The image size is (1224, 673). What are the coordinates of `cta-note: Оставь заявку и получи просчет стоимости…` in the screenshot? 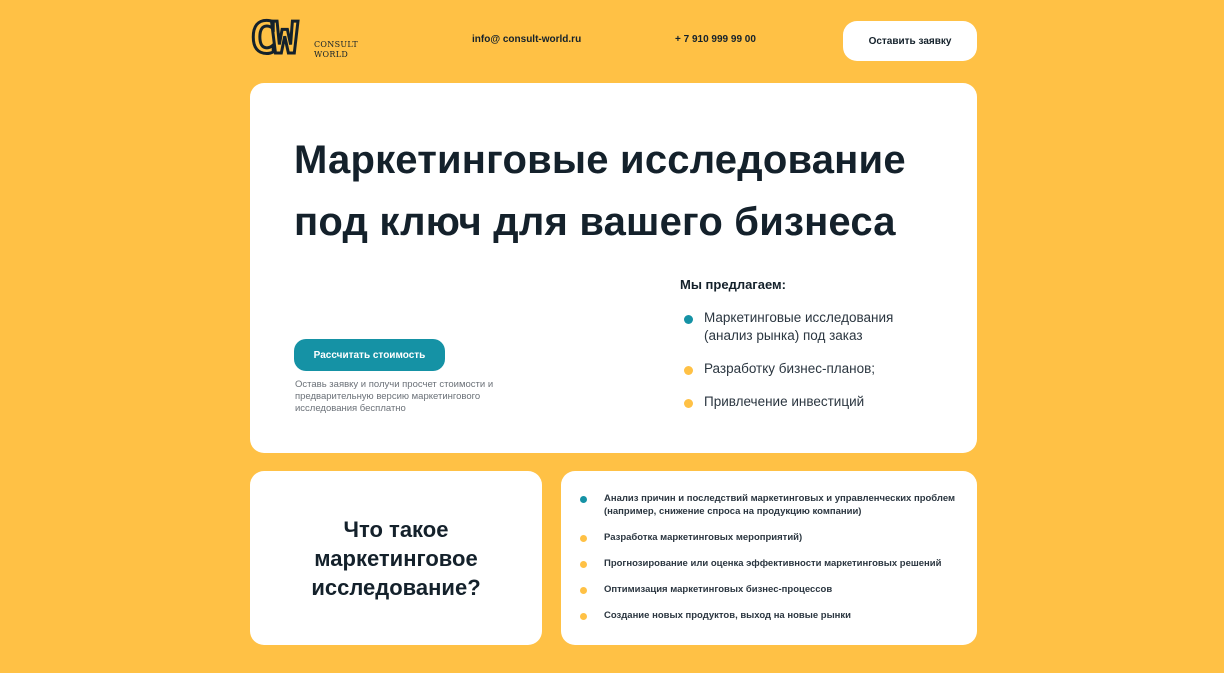 It's located at (394, 396).